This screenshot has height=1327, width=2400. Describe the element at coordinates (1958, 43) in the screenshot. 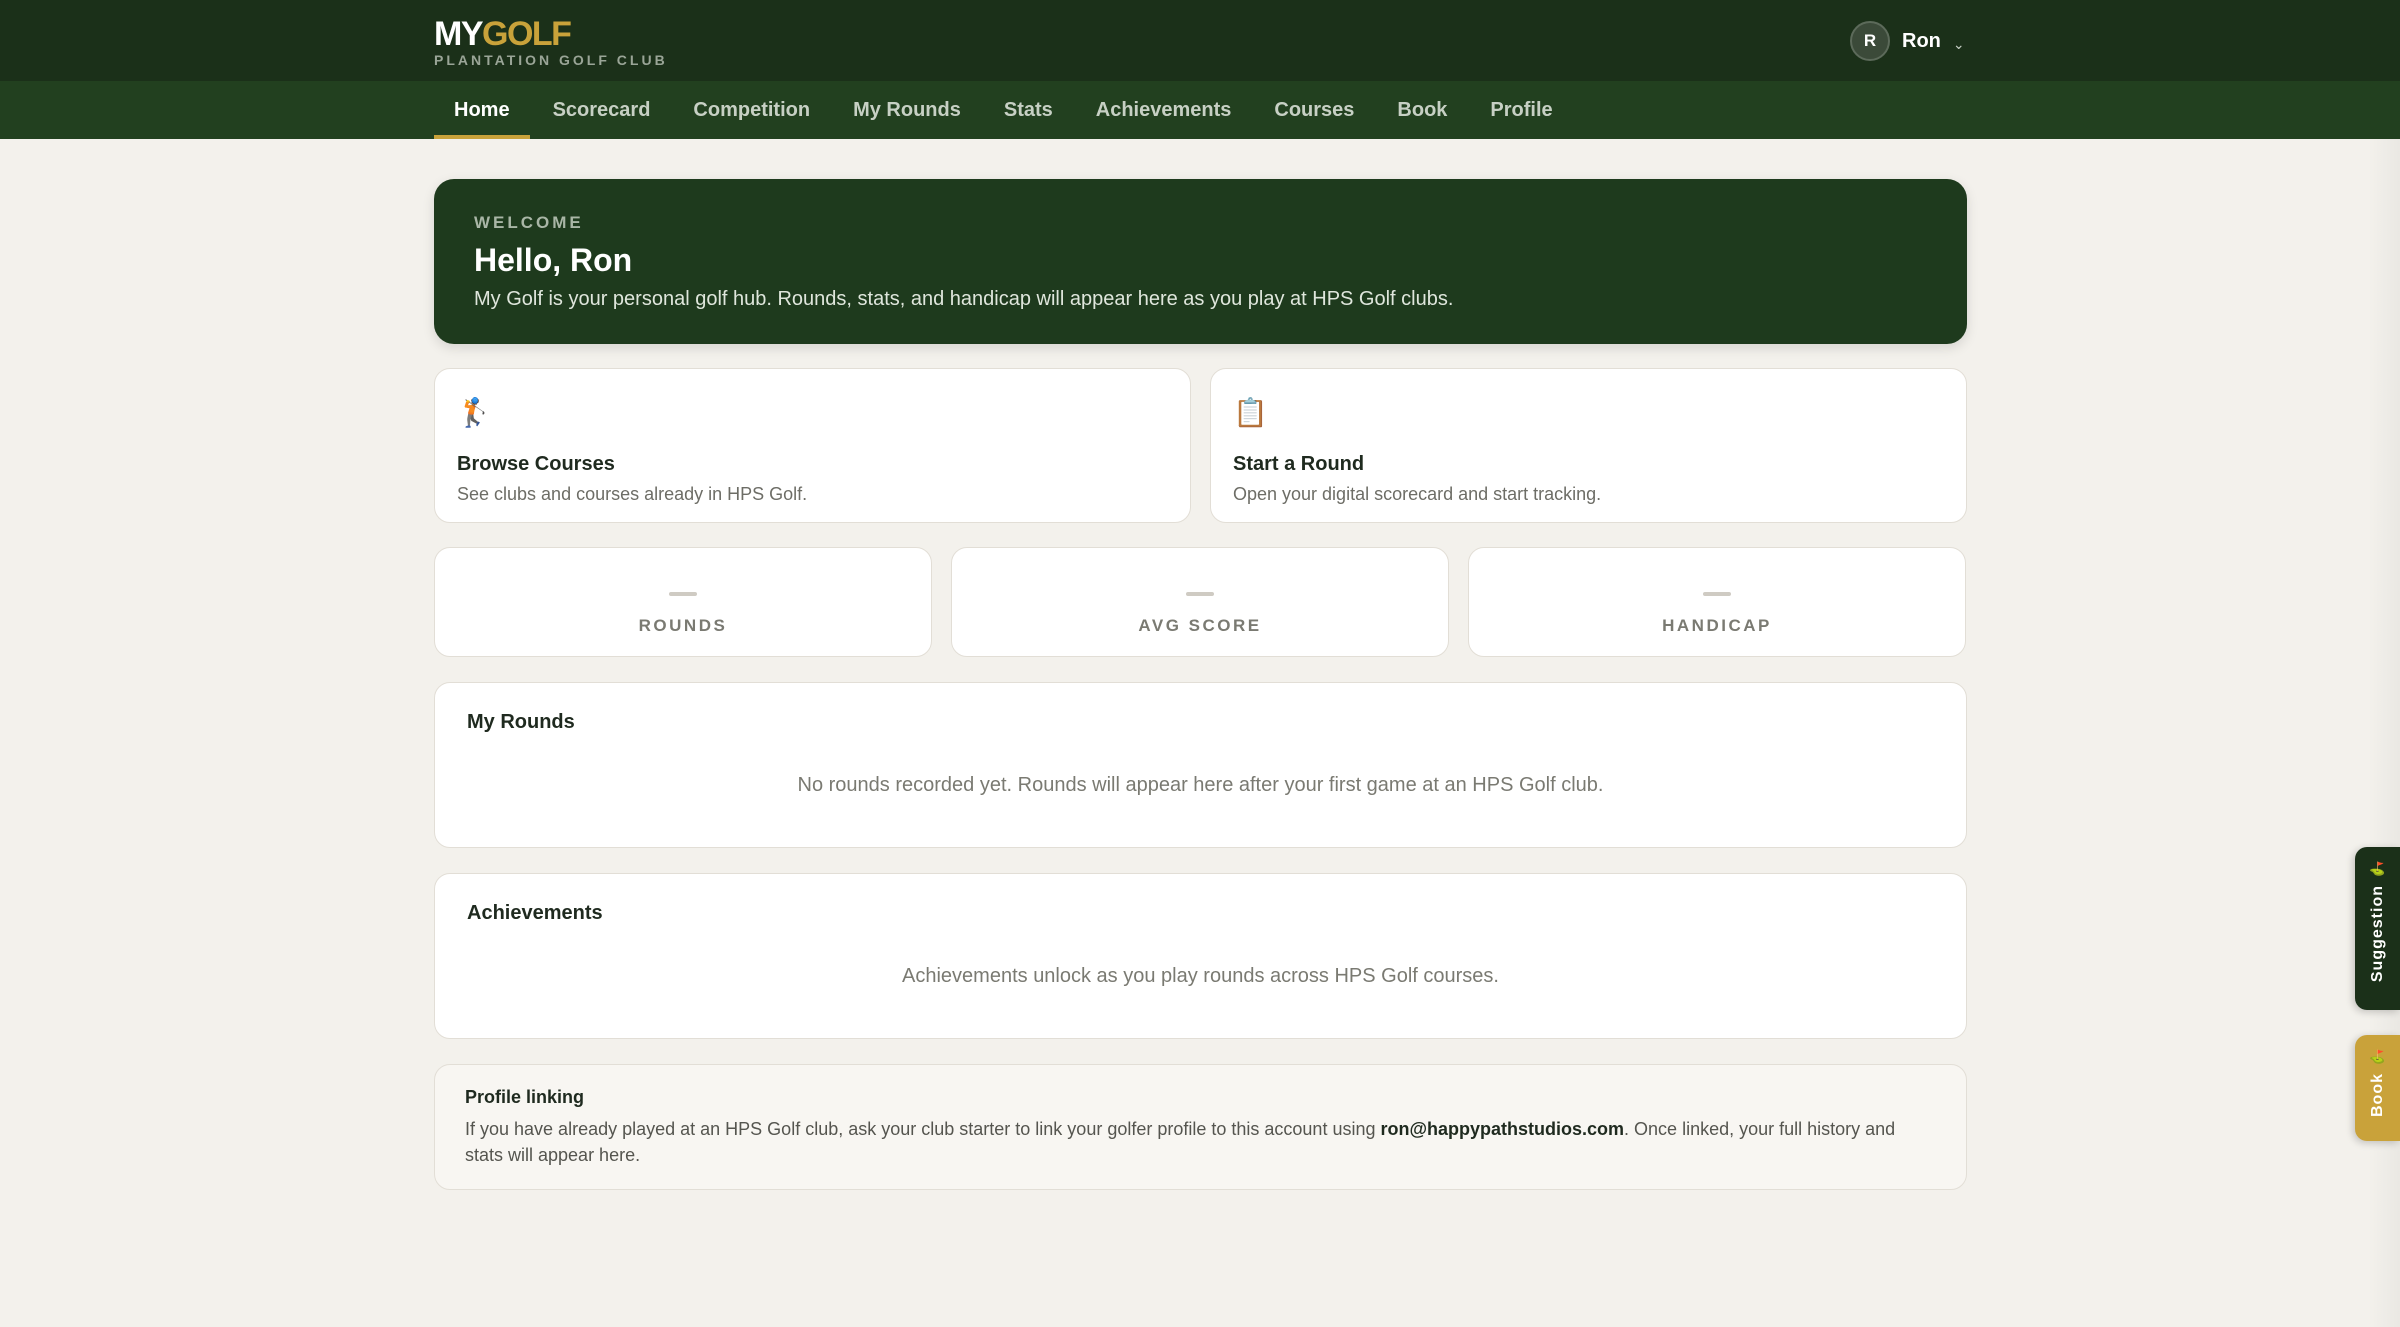

I see `chevron-down-icon: ⌄` at that location.